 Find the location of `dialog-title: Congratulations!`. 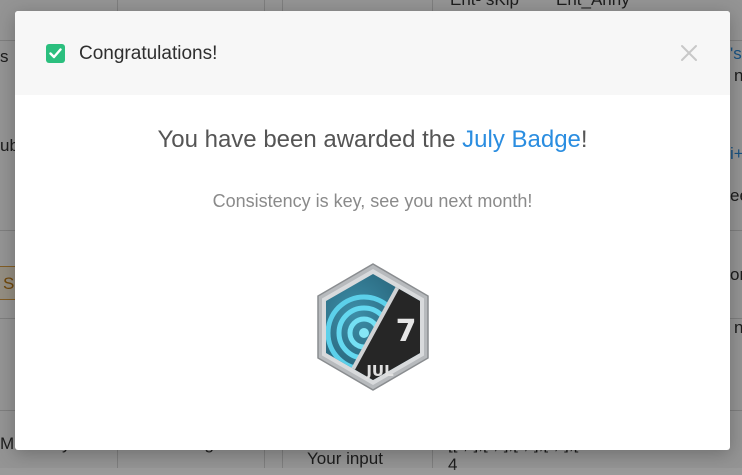

dialog-title: Congratulations! is located at coordinates (148, 53).